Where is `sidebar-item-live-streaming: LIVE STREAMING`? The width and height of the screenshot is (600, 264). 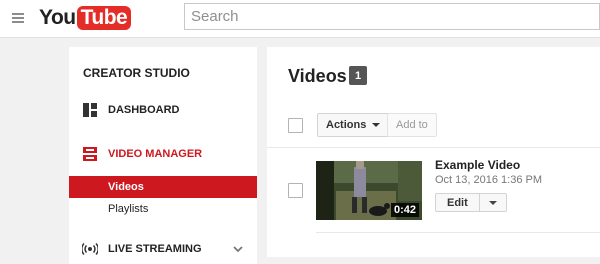
sidebar-item-live-streaming: LIVE STREAMING is located at coordinates (163, 249).